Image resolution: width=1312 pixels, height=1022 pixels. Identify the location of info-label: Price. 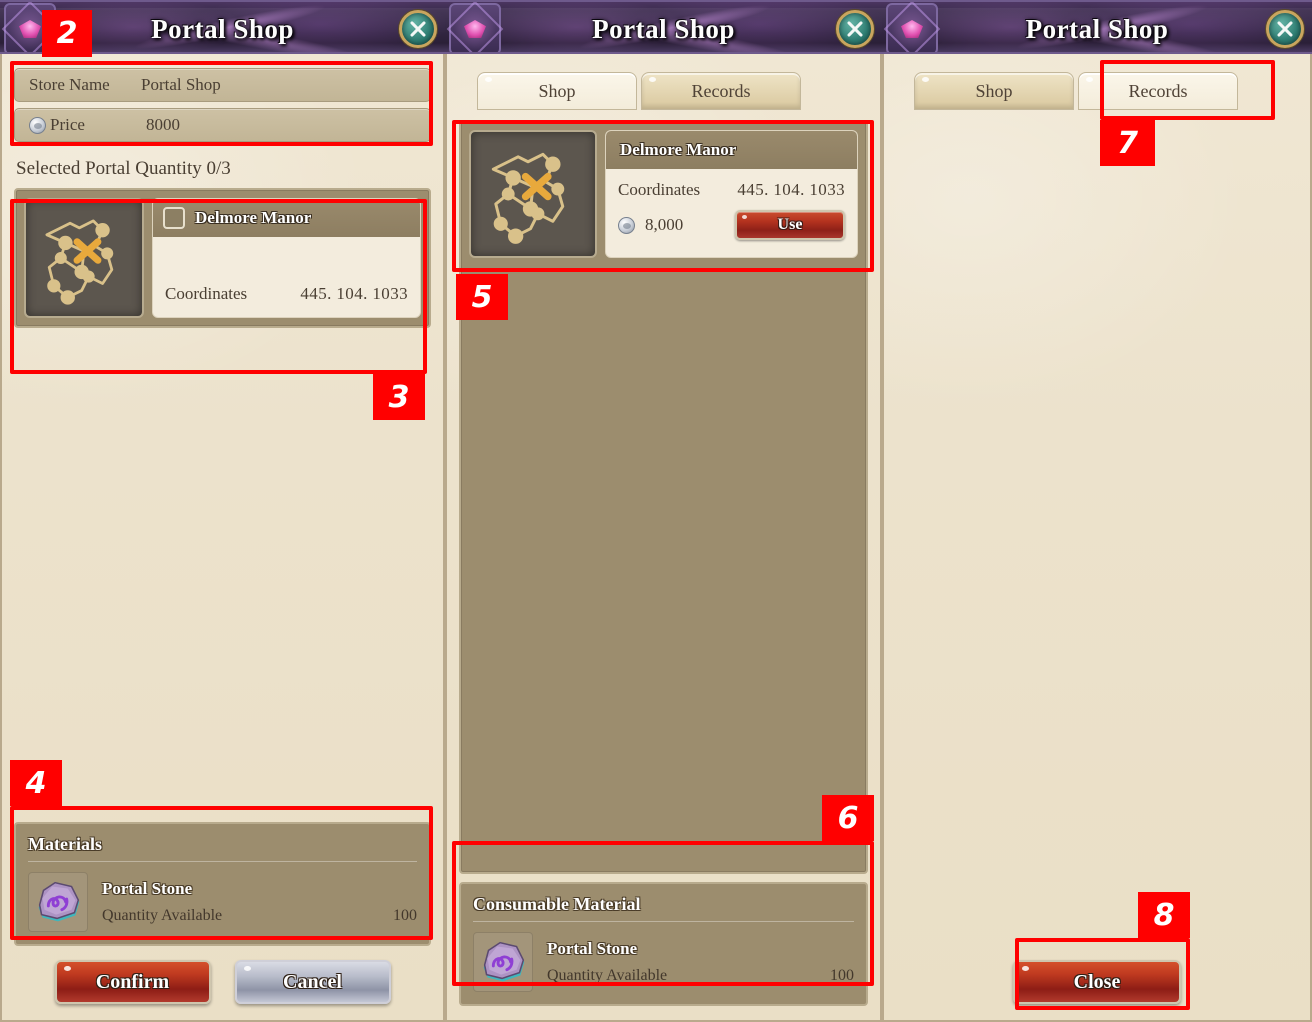
(67, 124).